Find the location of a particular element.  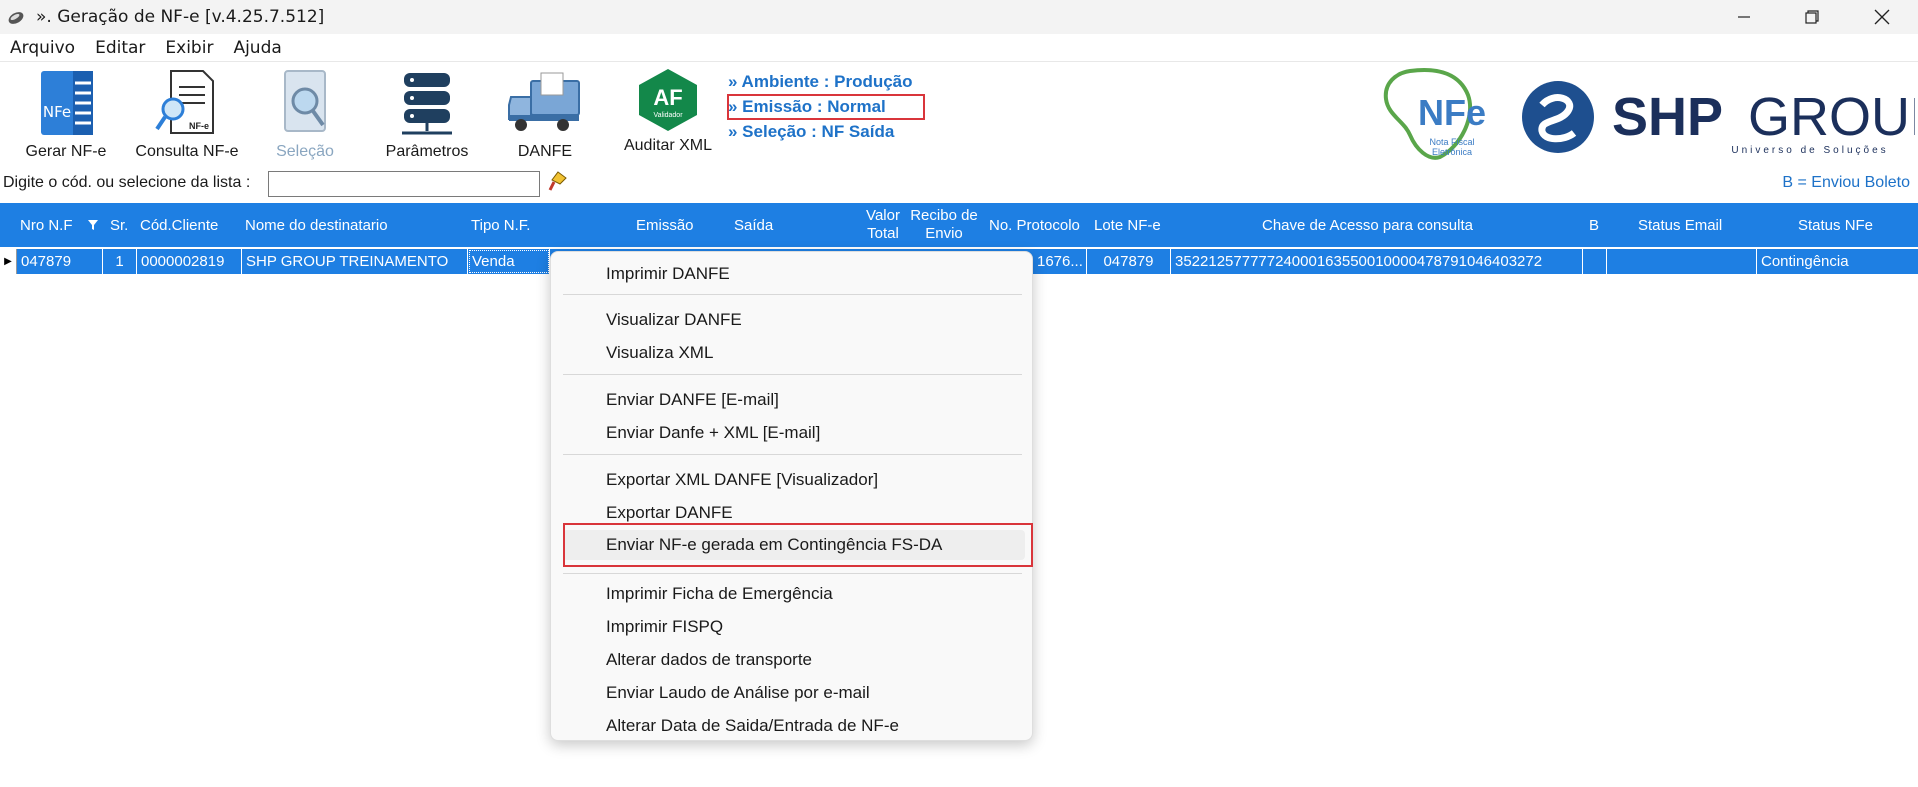

filter-icon is located at coordinates (93, 225).